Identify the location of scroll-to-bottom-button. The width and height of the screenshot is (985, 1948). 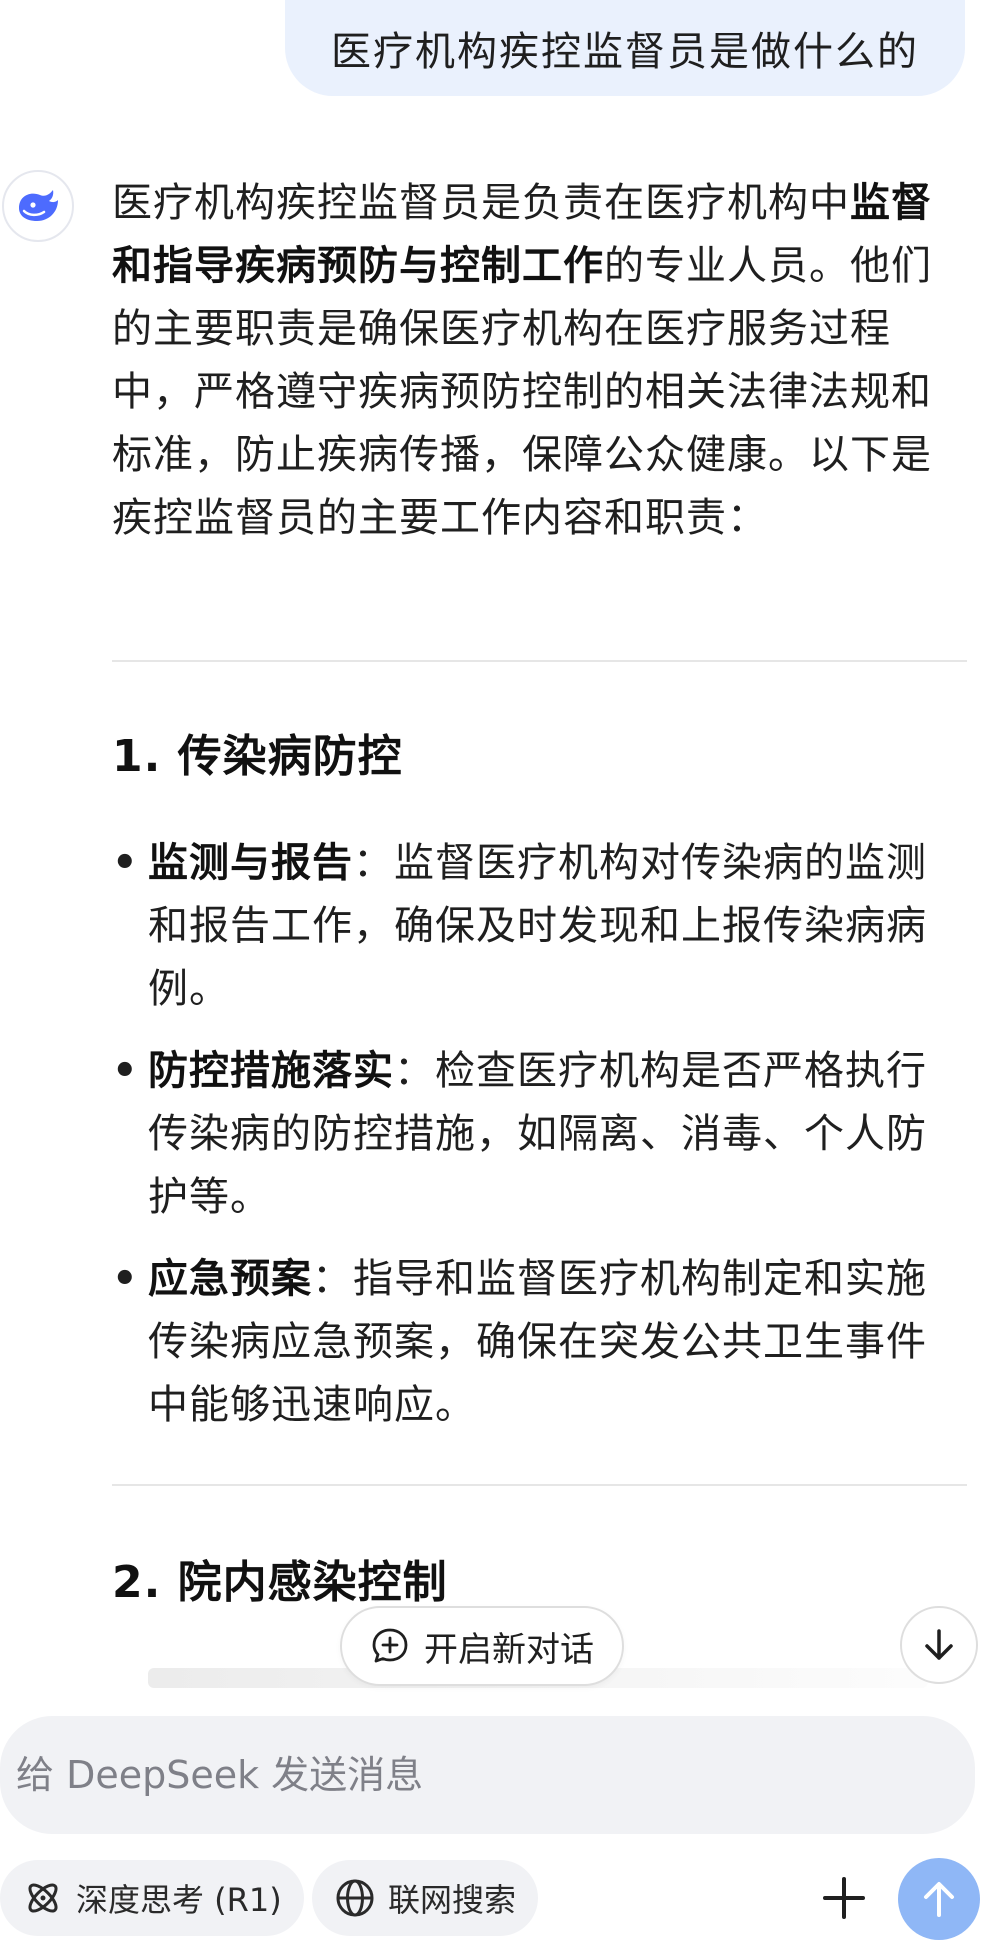
(939, 1645).